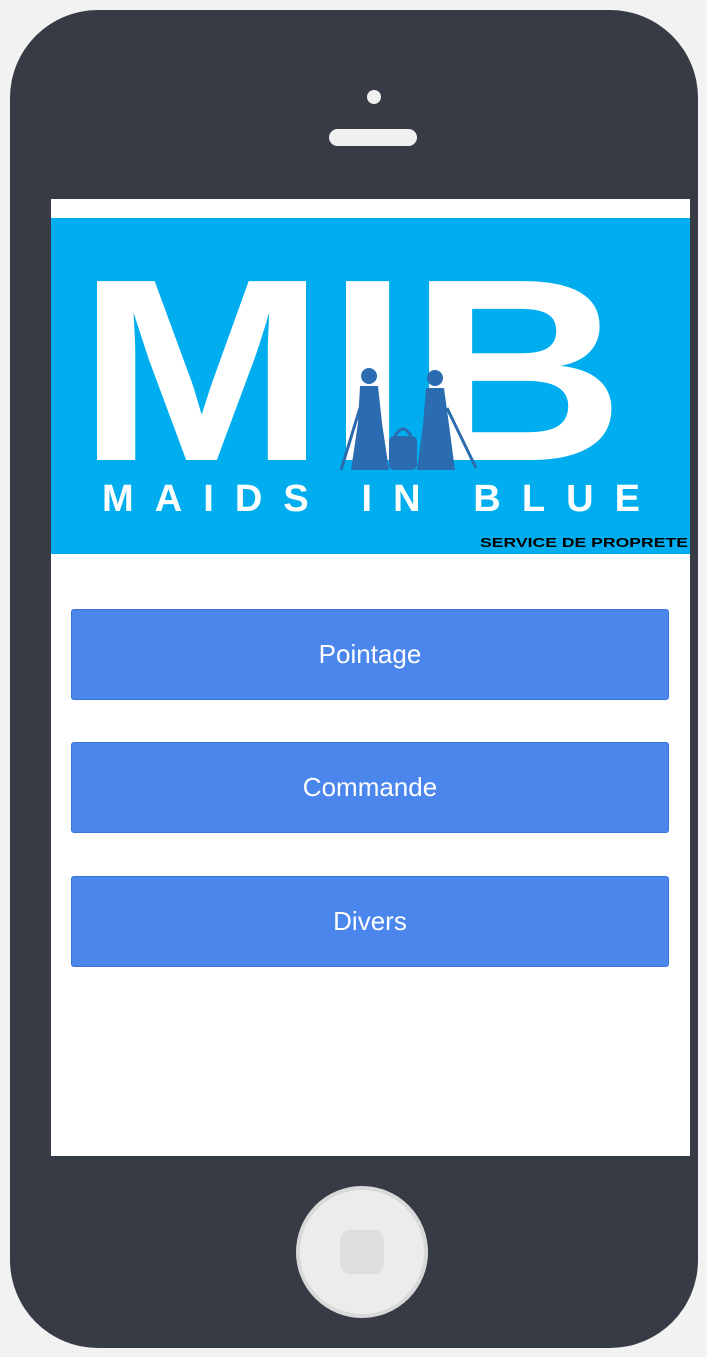 This screenshot has width=707, height=1357. Describe the element at coordinates (373, 137) in the screenshot. I see `speaker-icon` at that location.